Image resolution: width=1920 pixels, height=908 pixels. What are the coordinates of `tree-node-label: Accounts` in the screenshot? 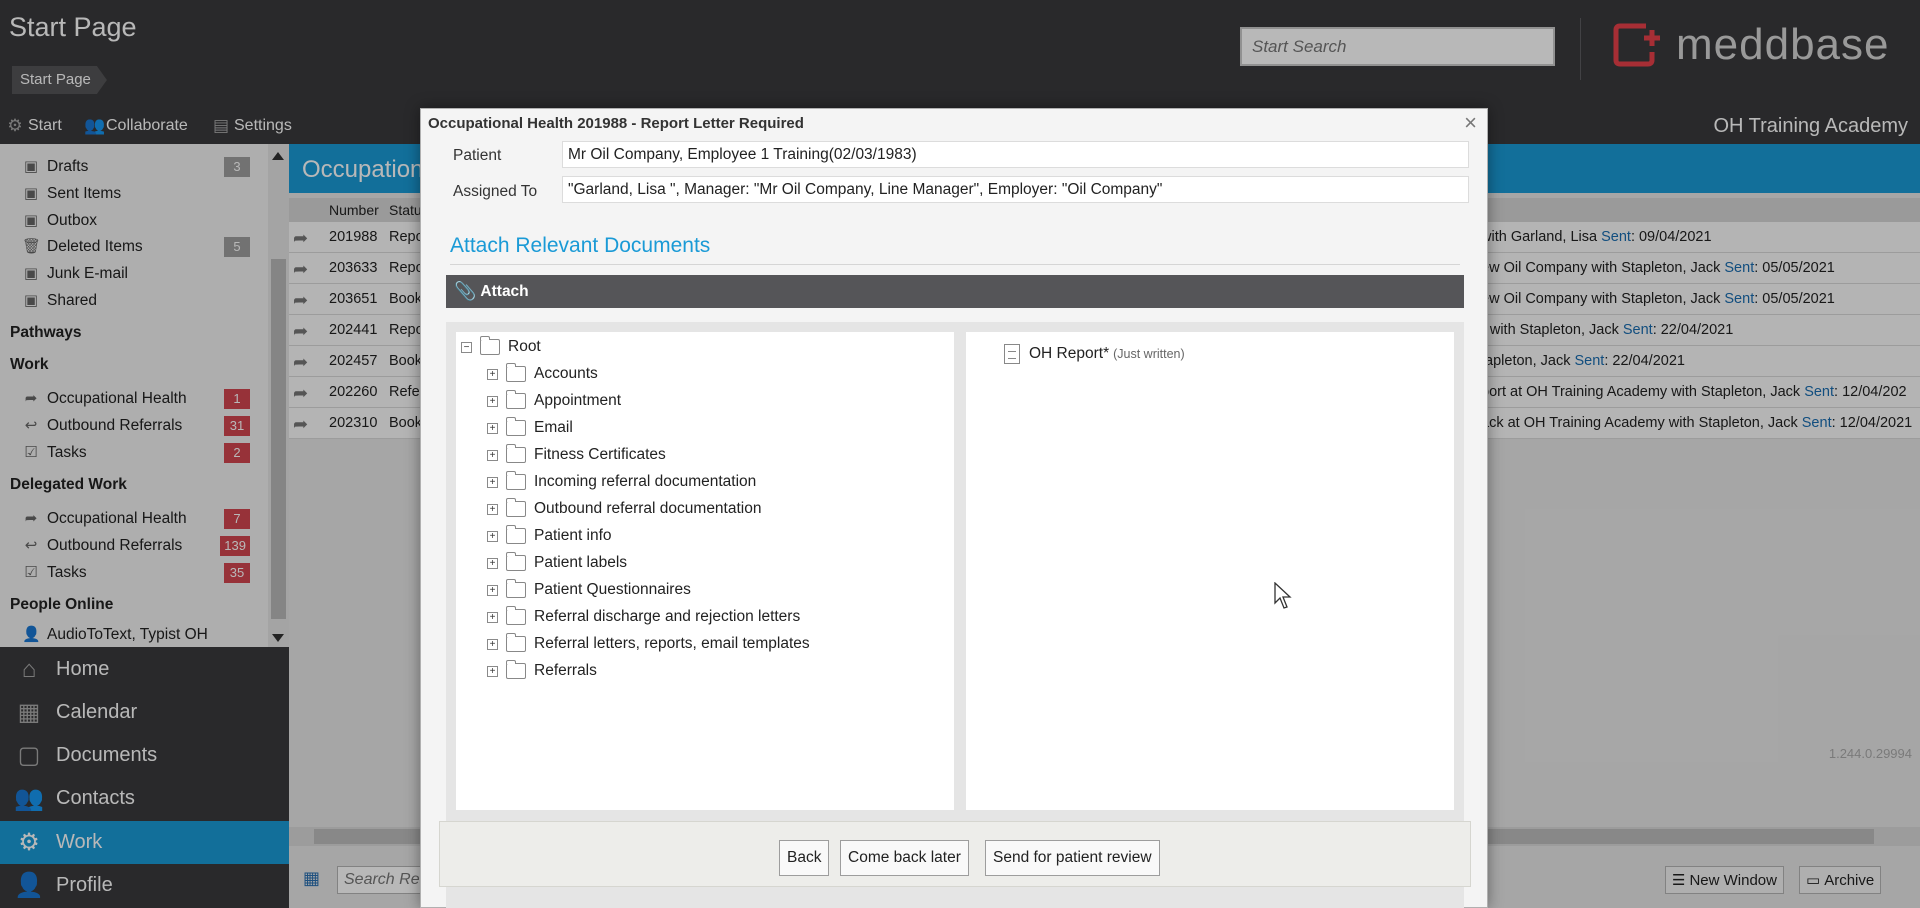 It's located at (566, 373).